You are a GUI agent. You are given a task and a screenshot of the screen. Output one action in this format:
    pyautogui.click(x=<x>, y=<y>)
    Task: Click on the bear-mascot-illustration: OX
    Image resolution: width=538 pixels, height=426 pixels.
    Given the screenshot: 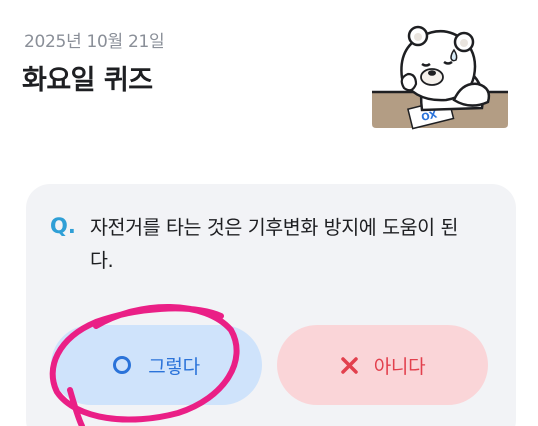 What is the action you would take?
    pyautogui.click(x=440, y=77)
    